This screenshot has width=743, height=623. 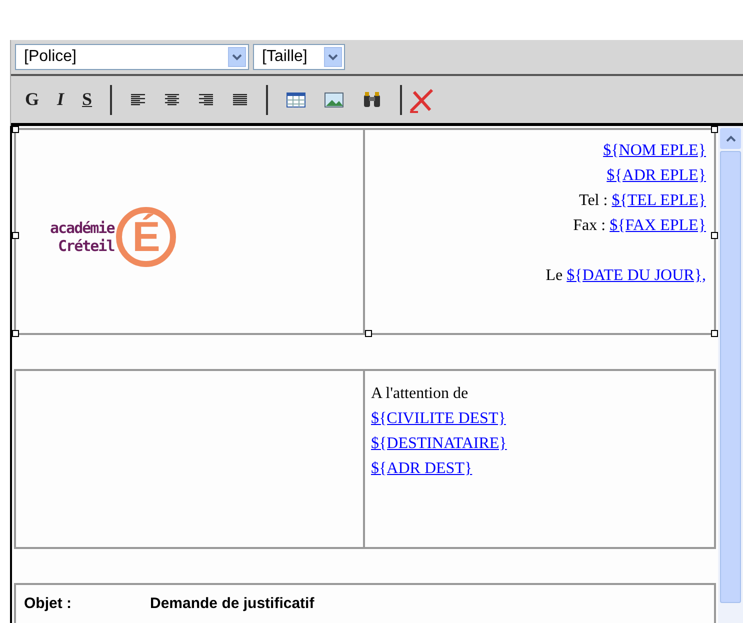 What do you see at coordinates (32, 99) in the screenshot?
I see `bold-button: G` at bounding box center [32, 99].